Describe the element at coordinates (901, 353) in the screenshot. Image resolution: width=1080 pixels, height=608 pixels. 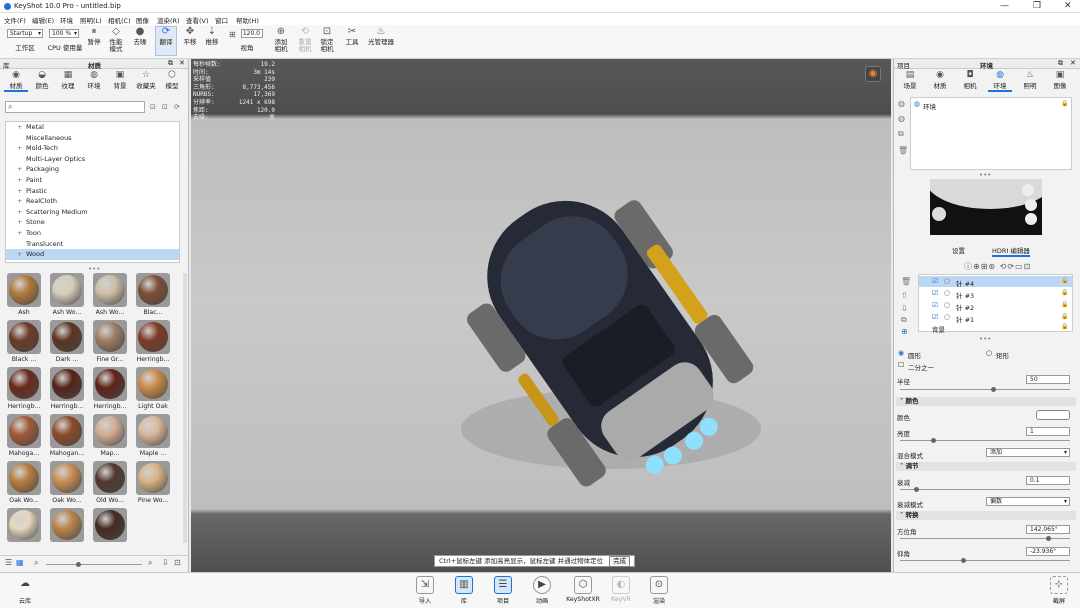
I see `circle-radio: ◉` at that location.